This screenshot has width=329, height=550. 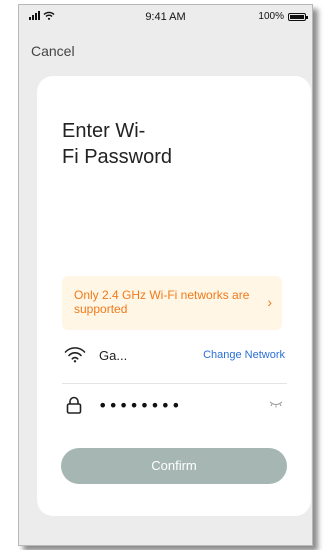 I want to click on confirm-button: Confirm, so click(x=174, y=466).